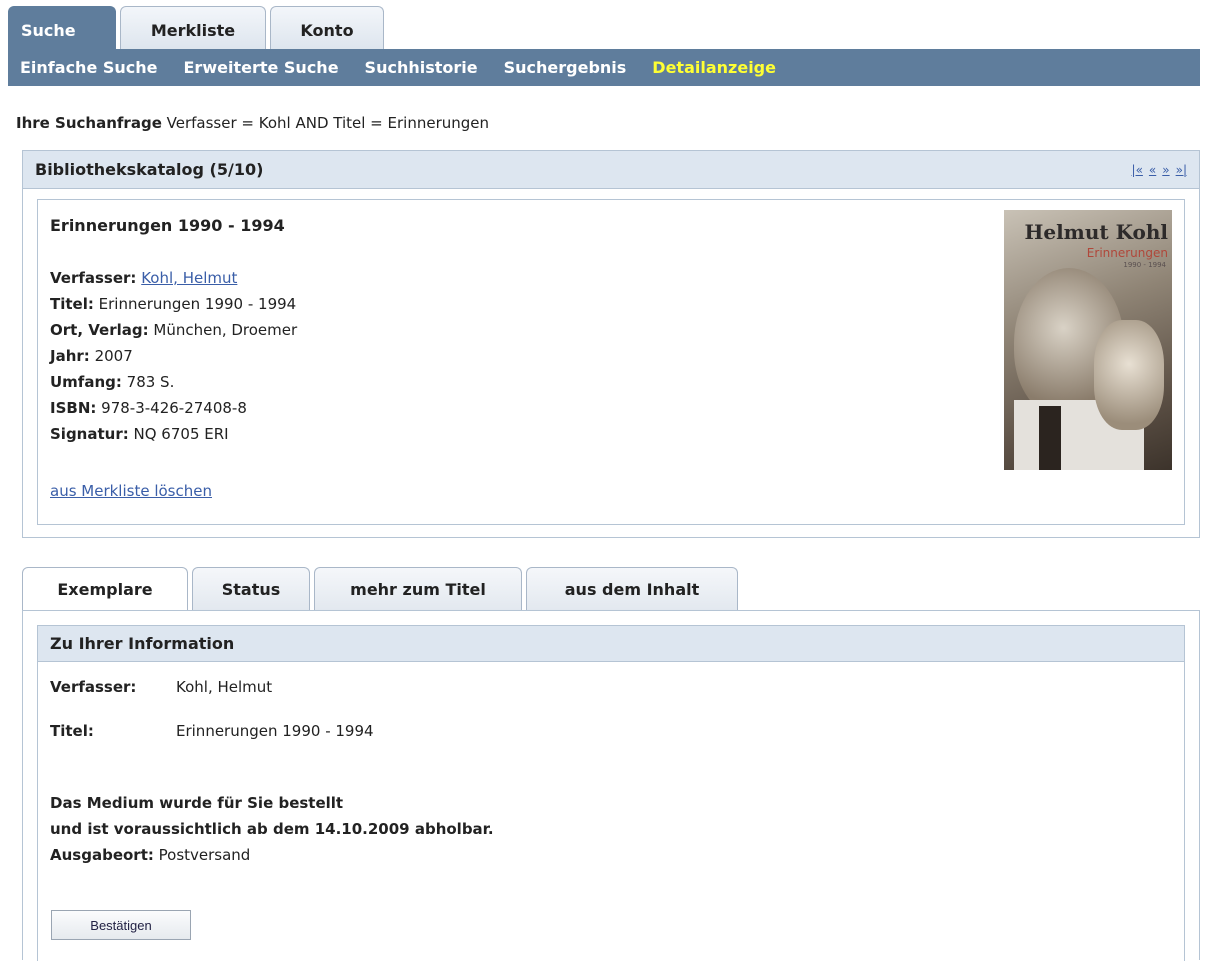  What do you see at coordinates (93, 278) in the screenshot?
I see `field-label: Verfasser:` at bounding box center [93, 278].